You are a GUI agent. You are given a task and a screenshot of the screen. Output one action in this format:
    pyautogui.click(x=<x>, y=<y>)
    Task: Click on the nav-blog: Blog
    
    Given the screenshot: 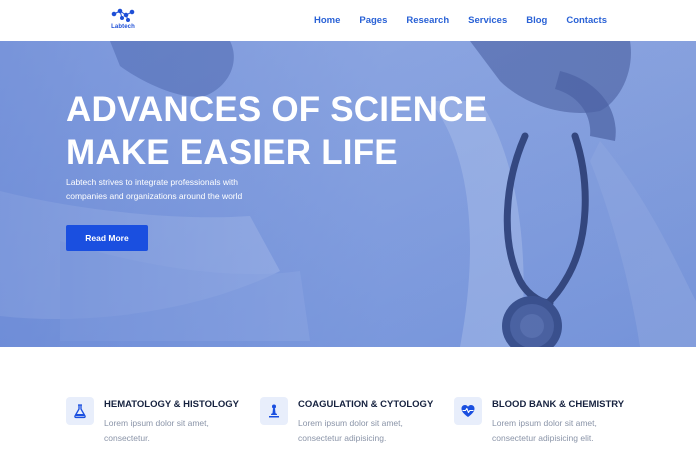 What is the action you would take?
    pyautogui.click(x=536, y=20)
    